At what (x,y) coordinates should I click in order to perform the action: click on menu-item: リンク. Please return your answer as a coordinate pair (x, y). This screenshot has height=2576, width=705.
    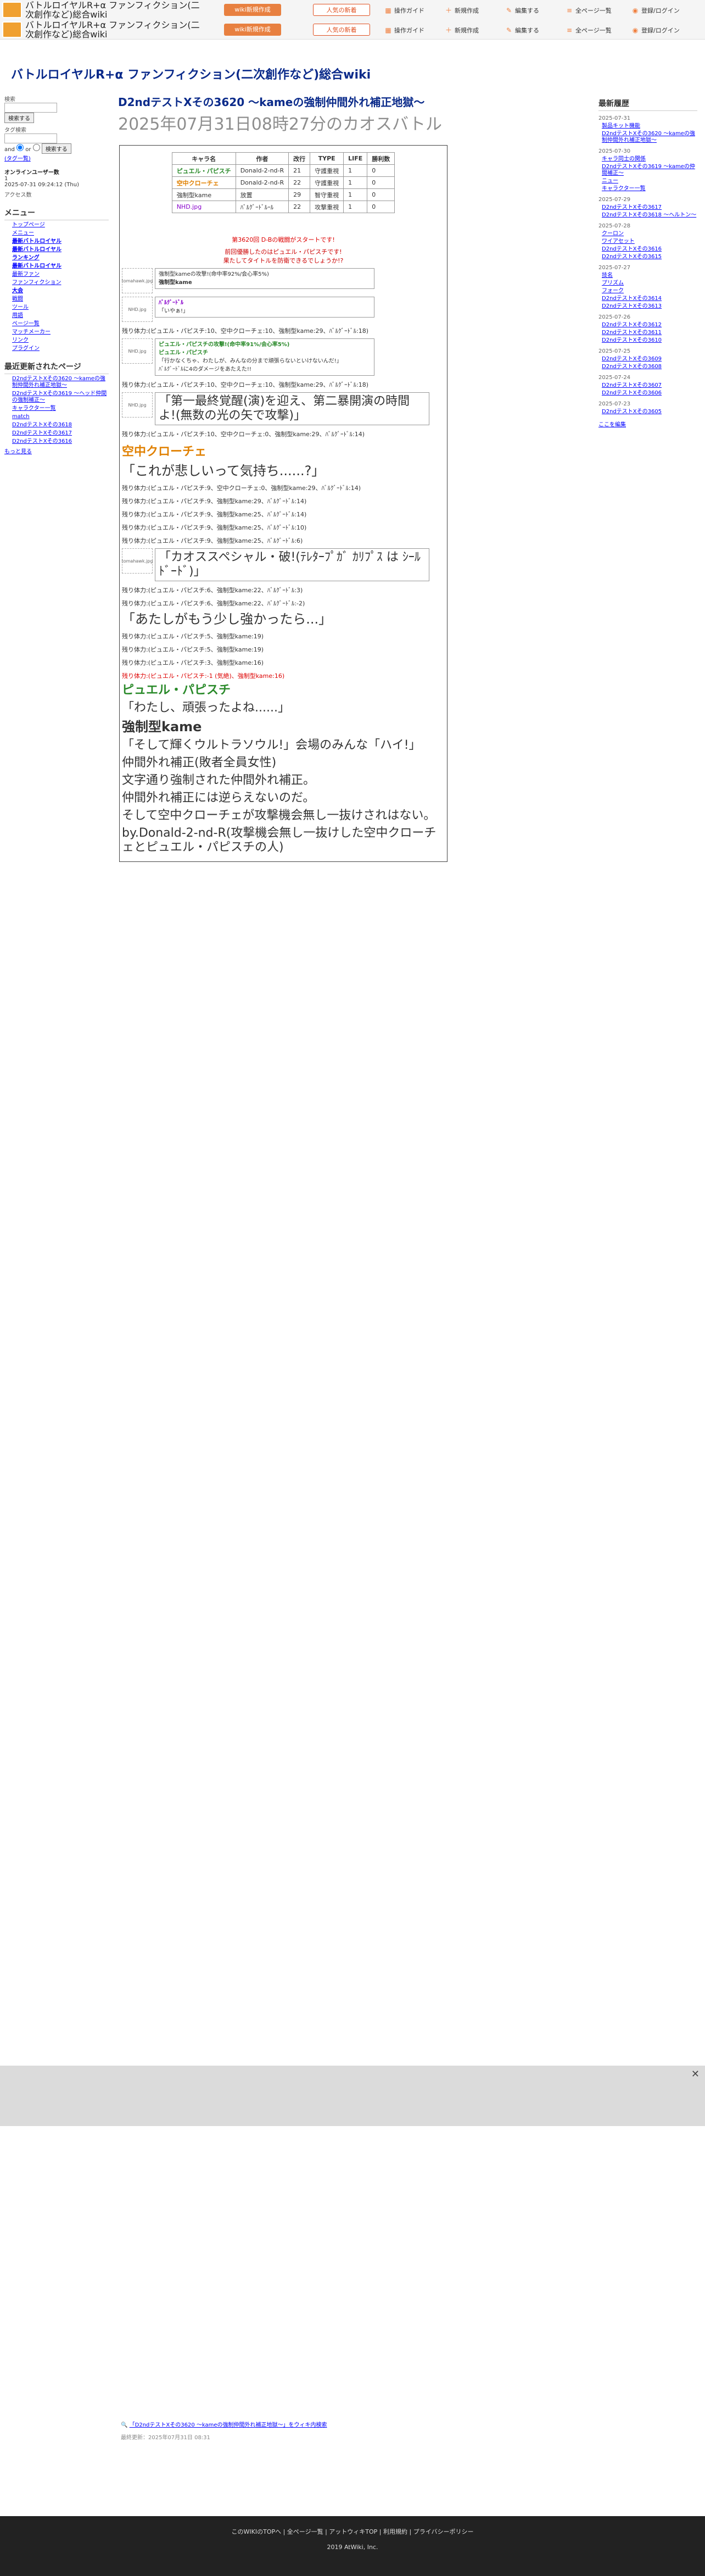
    Looking at the image, I should click on (60, 340).